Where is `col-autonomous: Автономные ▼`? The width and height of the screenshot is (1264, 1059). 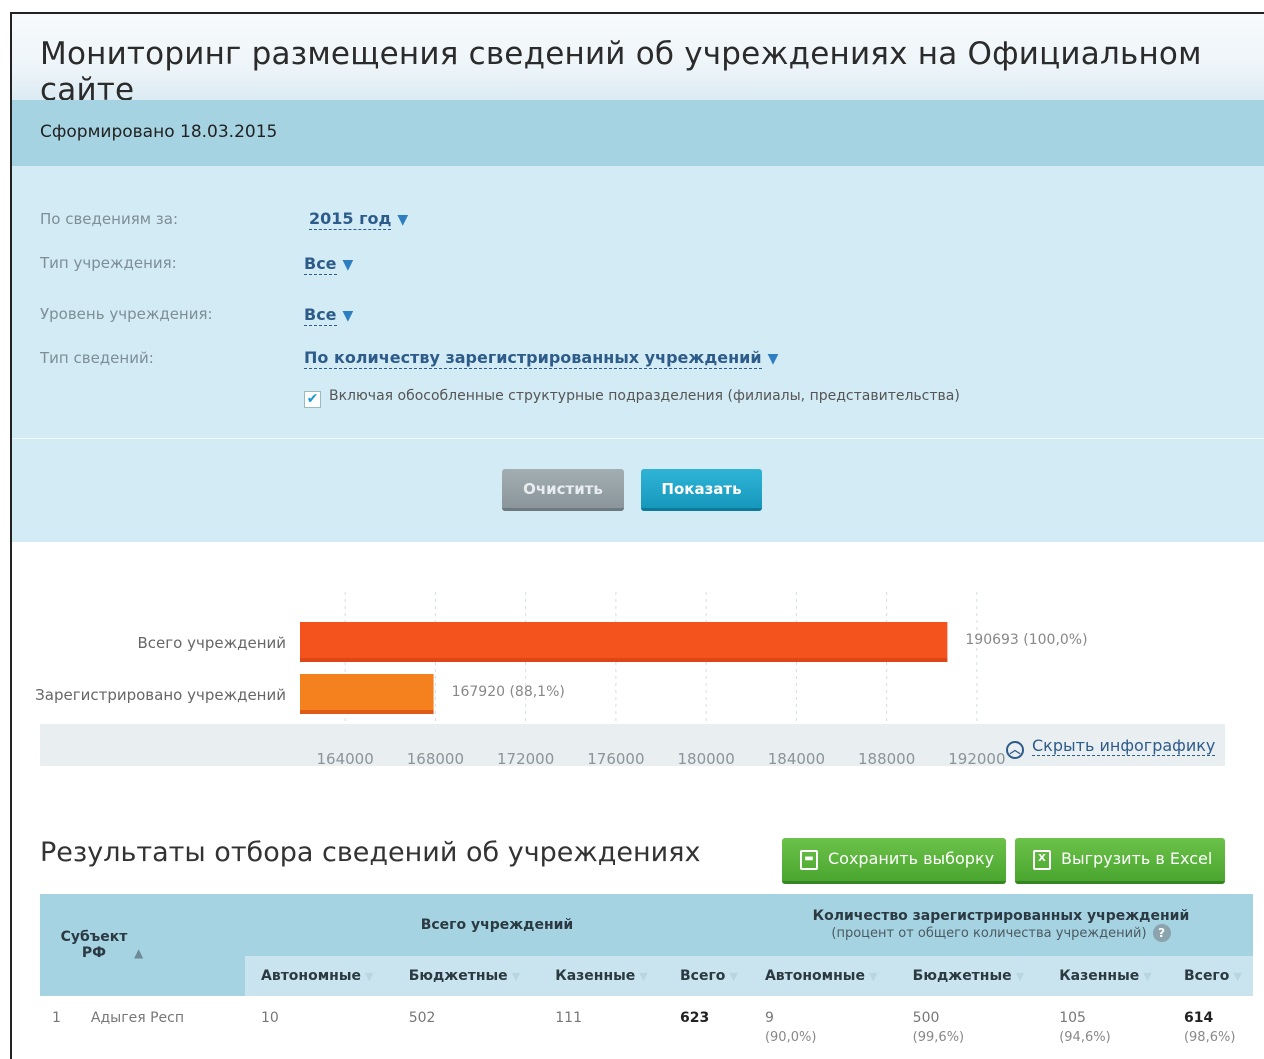
col-autonomous: Автономные ▼ is located at coordinates (319, 976).